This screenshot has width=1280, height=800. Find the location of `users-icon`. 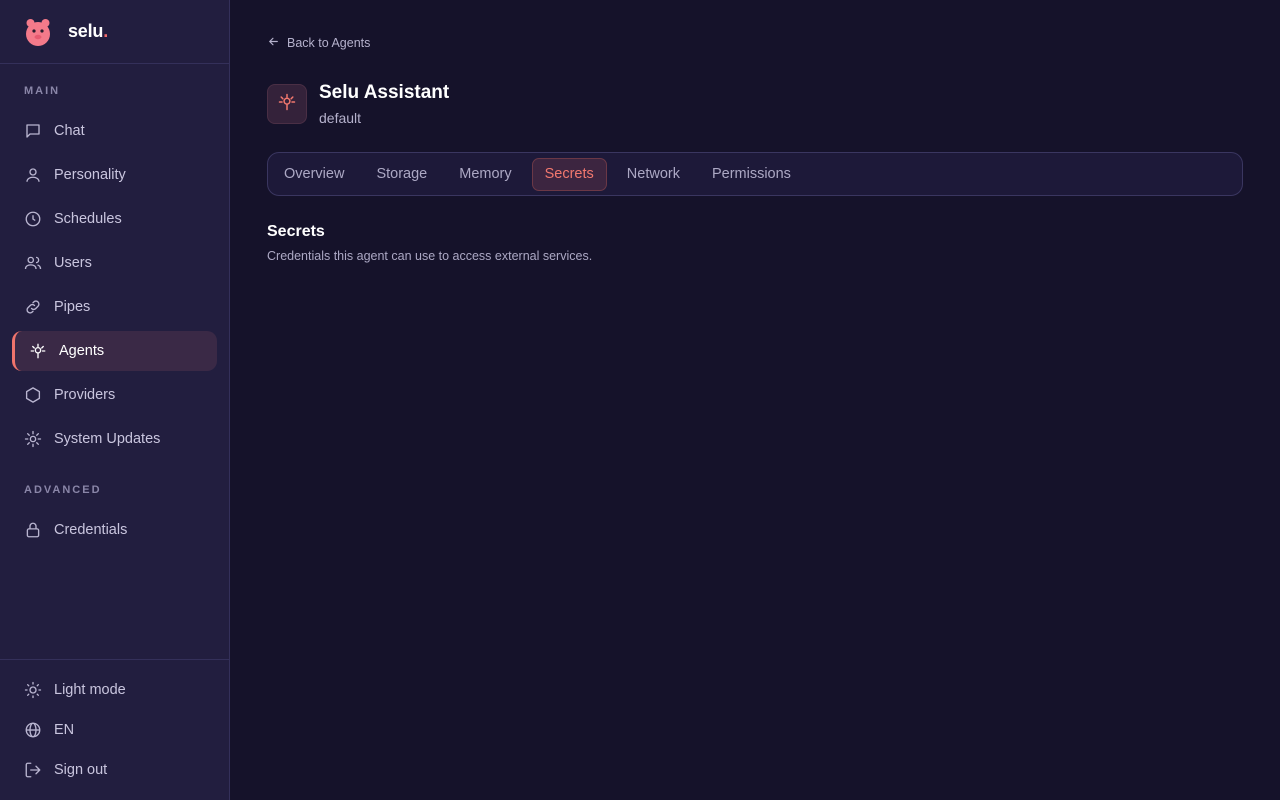

users-icon is located at coordinates (33, 263).